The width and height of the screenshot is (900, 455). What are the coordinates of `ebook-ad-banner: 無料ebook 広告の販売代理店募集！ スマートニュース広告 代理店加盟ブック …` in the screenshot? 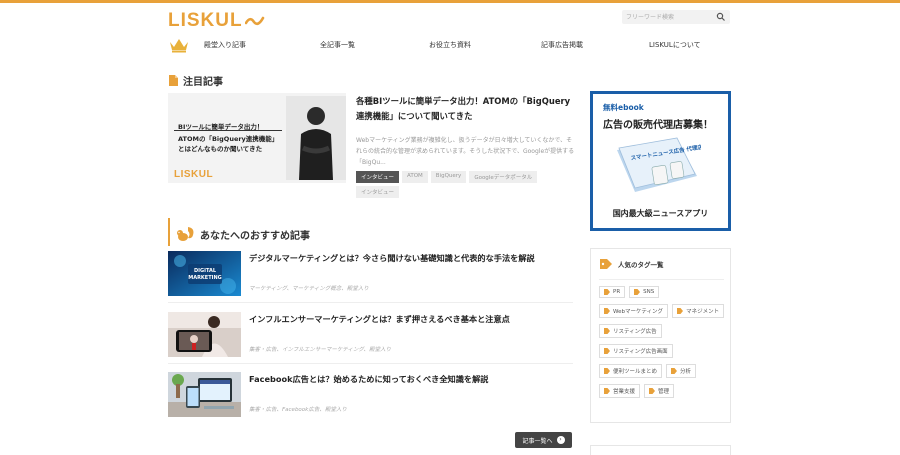 It's located at (660, 161).